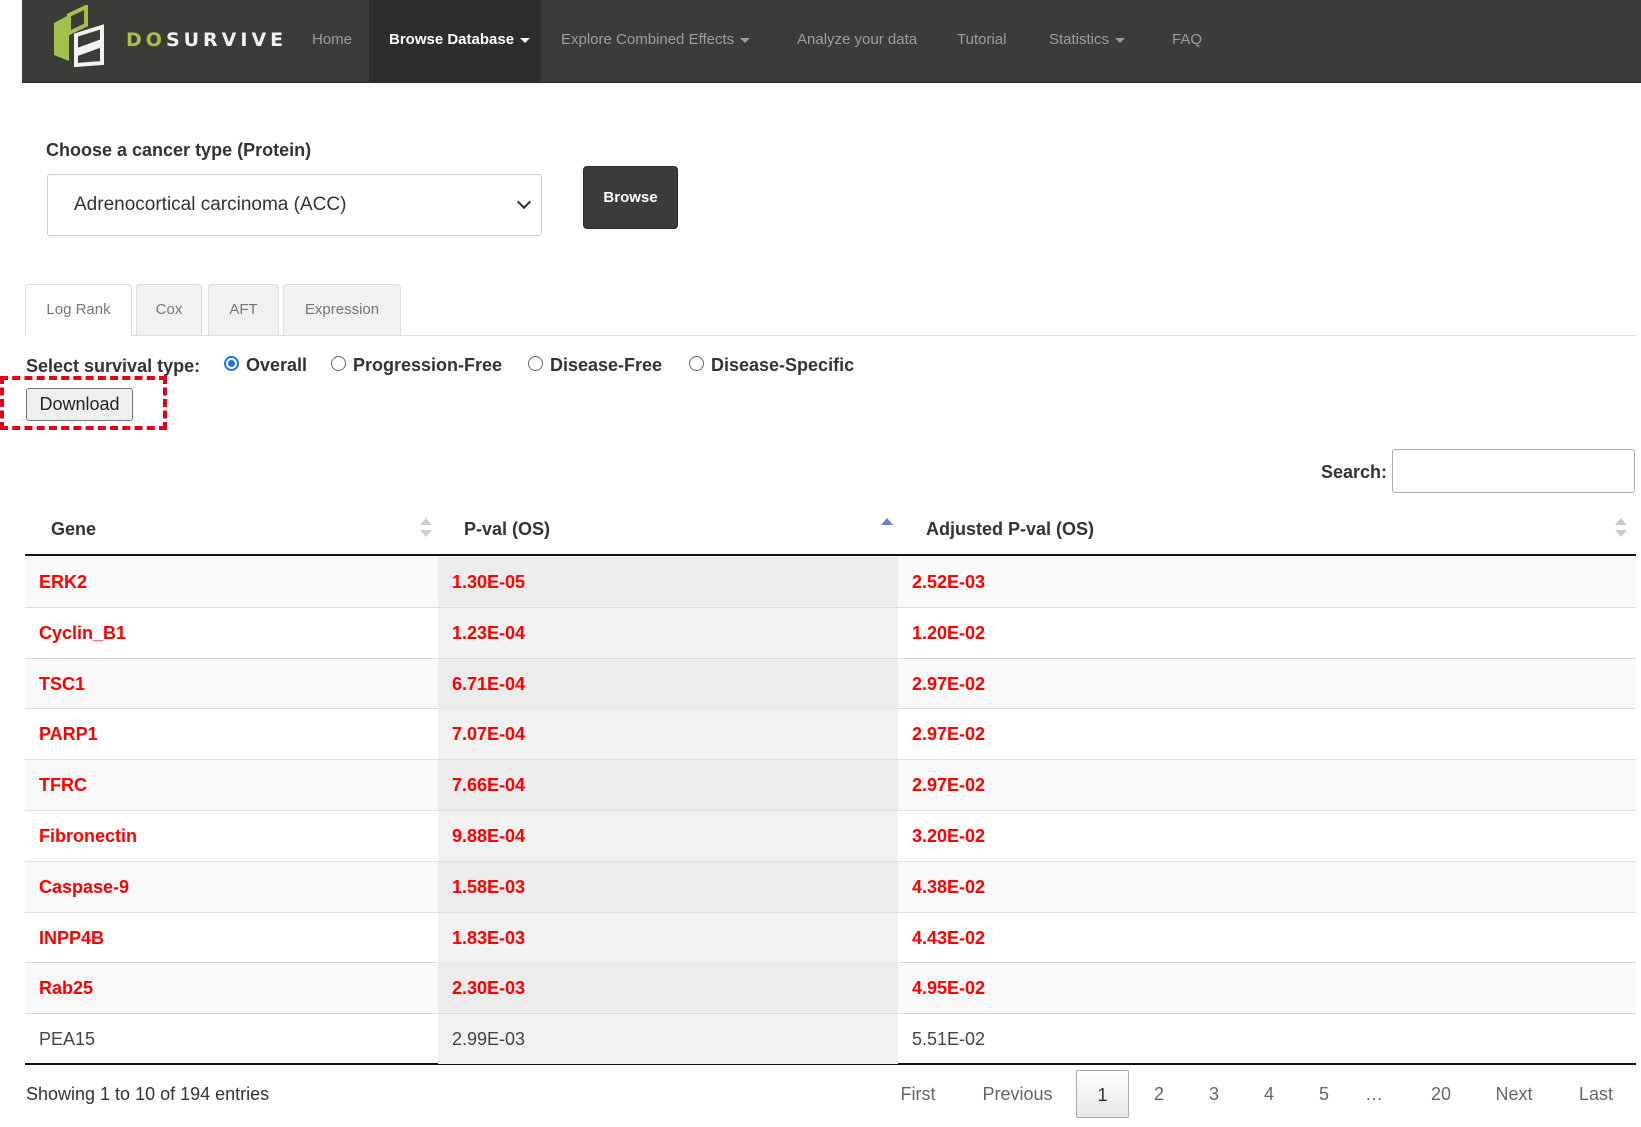 This screenshot has width=1641, height=1127. Describe the element at coordinates (231, 582) in the screenshot. I see `gene-cell: ERK2` at that location.